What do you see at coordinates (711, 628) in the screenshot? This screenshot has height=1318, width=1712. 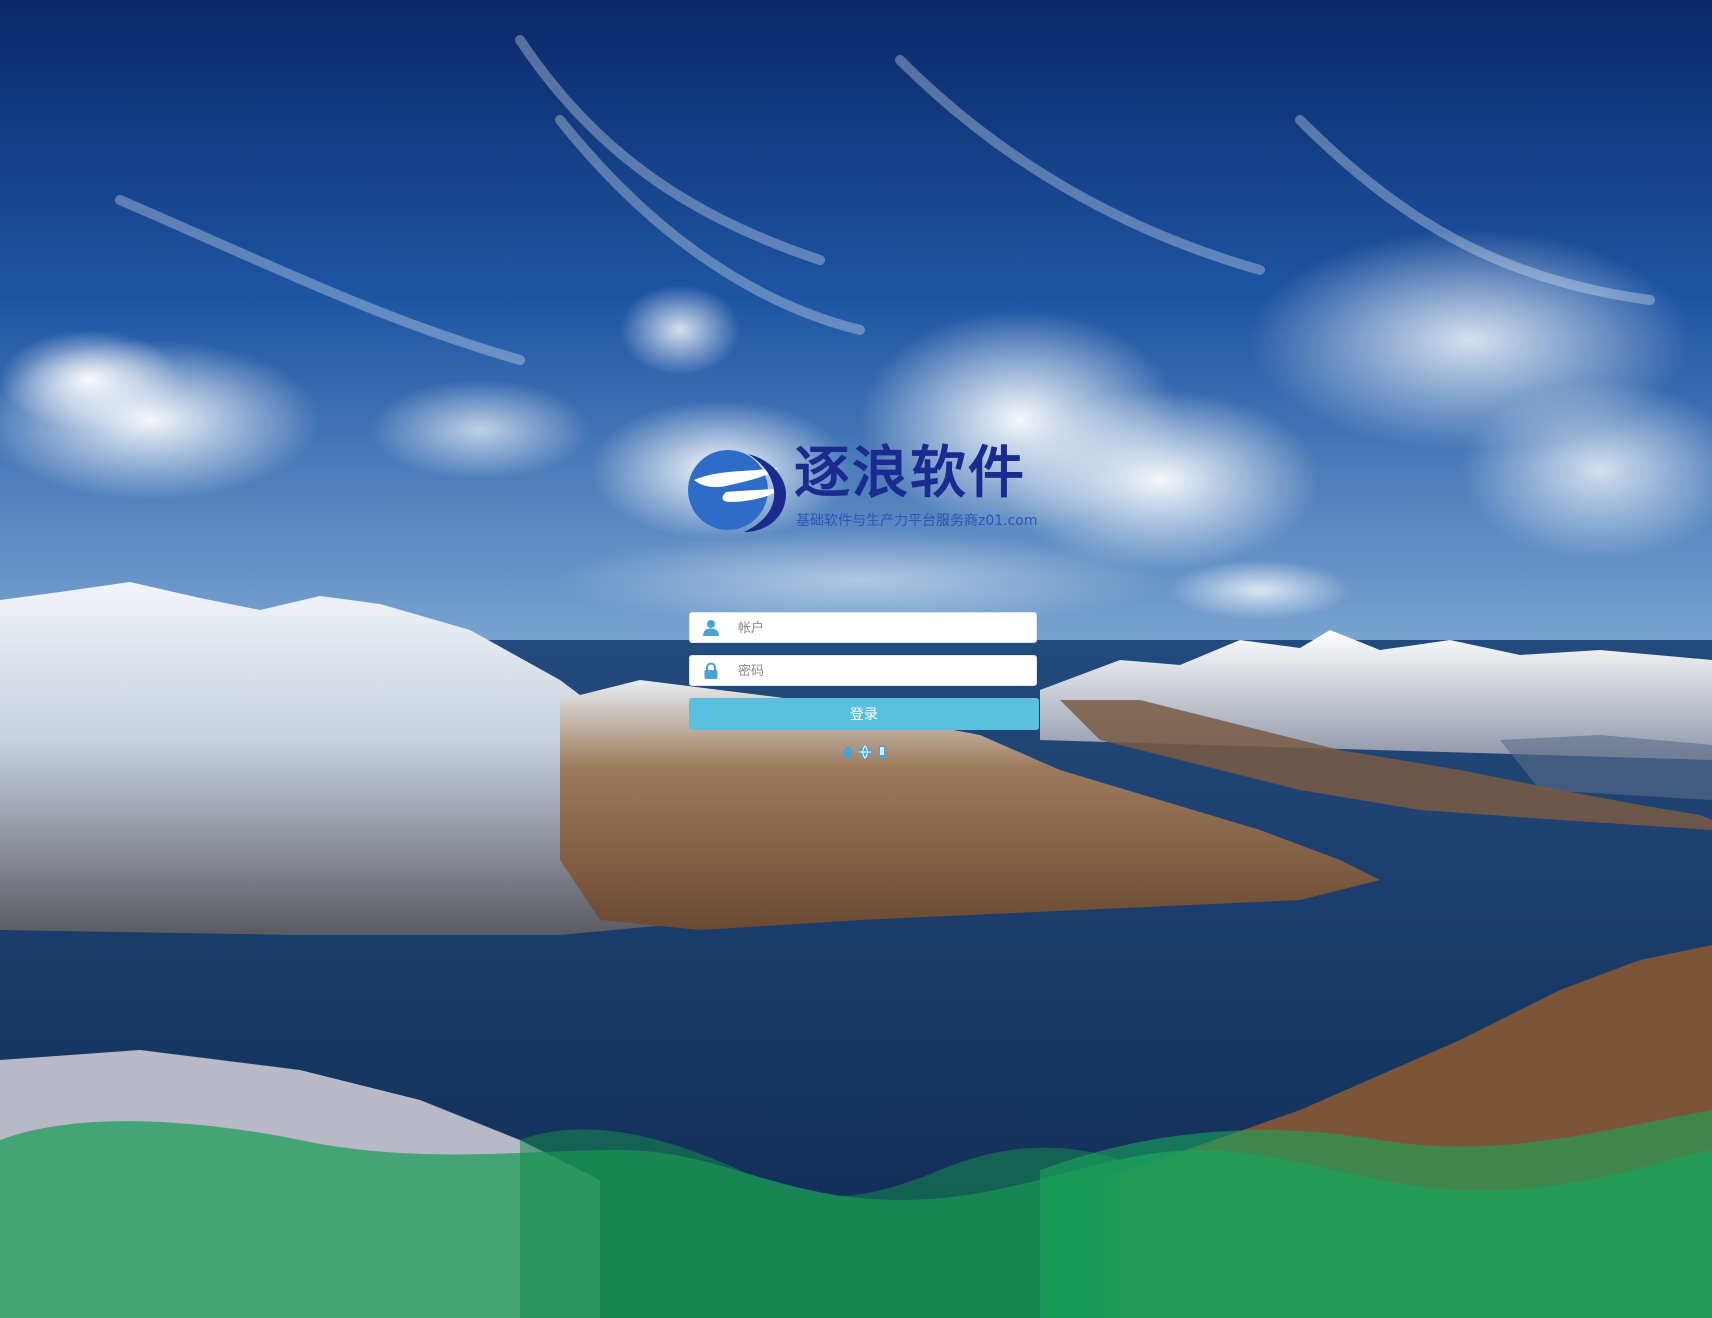 I see `user-icon` at bounding box center [711, 628].